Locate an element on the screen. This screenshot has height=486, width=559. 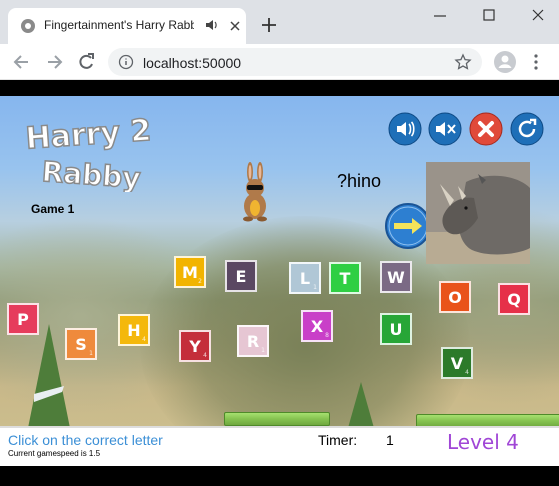
tab-close-icon is located at coordinates (235, 26).